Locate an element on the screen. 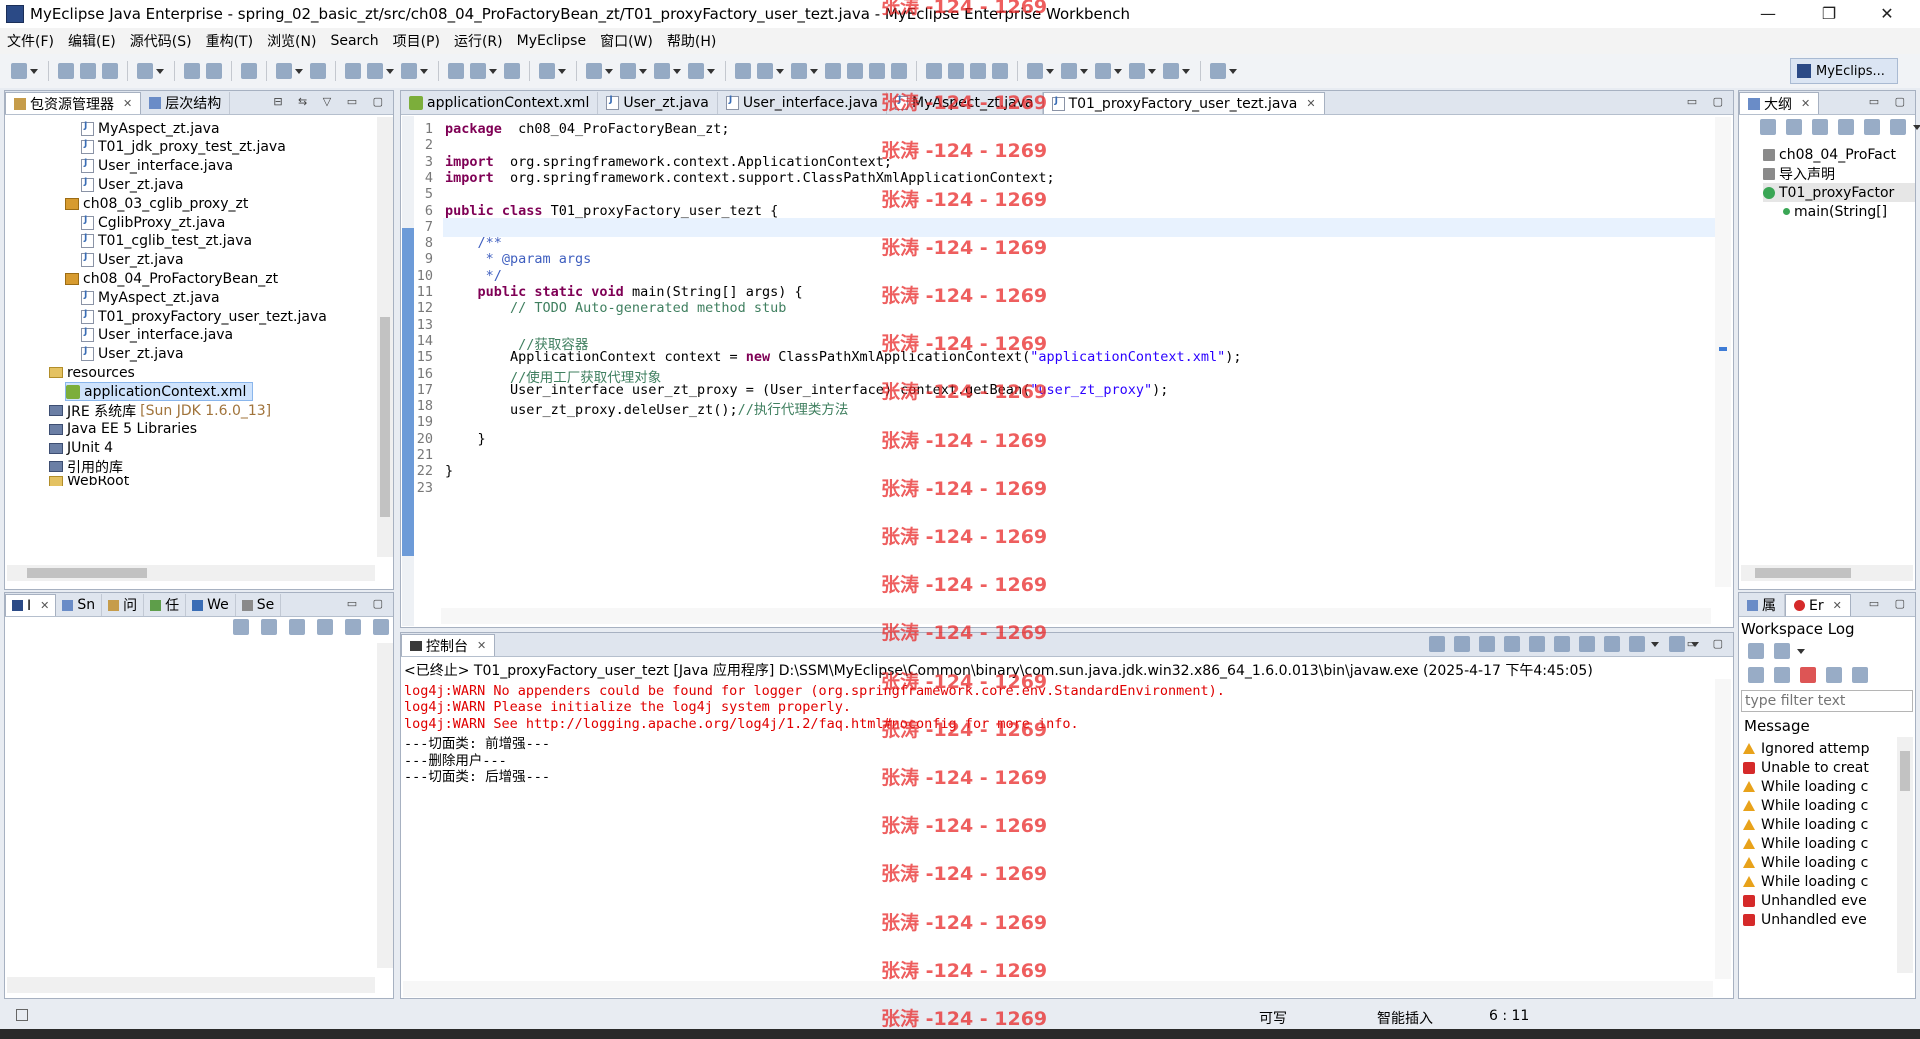 This screenshot has height=1039, width=1920. tree-item: T01_cglib_test_zt.java is located at coordinates (166, 241).